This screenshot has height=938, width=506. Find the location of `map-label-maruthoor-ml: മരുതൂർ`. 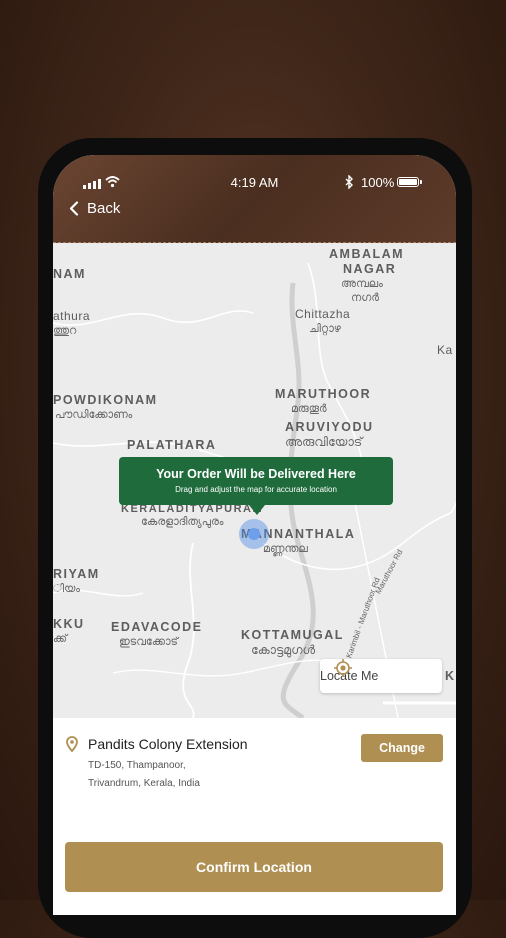

map-label-maruthoor-ml: മരുതൂർ is located at coordinates (309, 409).